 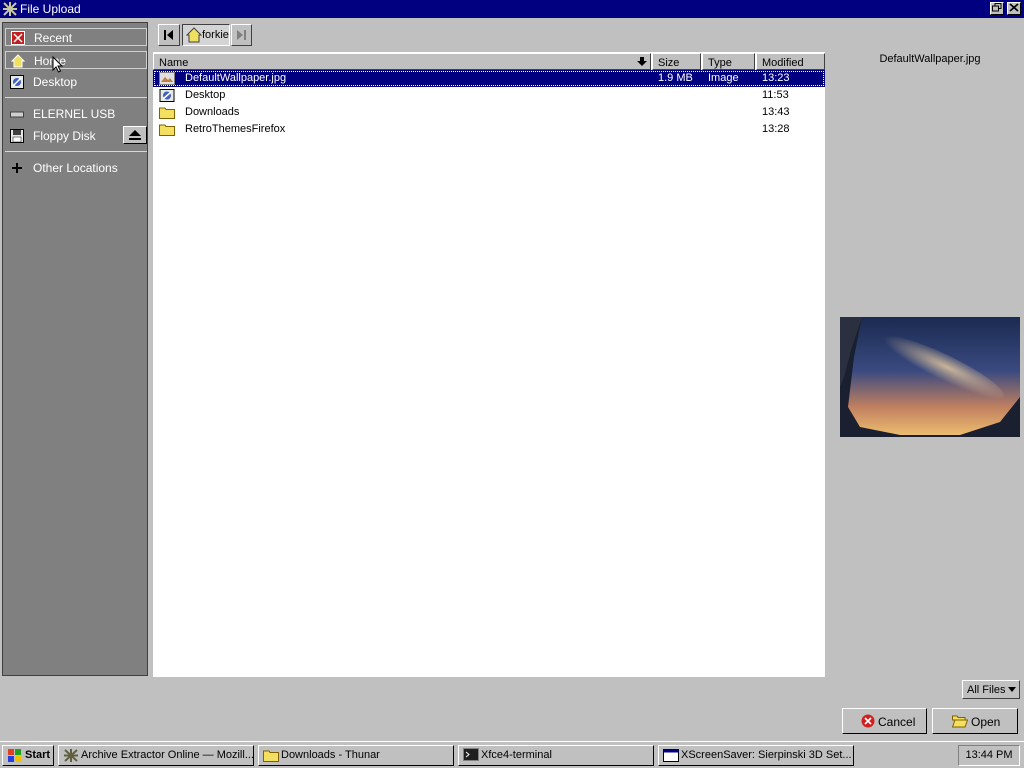 I want to click on close-button, so click(x=1014, y=8).